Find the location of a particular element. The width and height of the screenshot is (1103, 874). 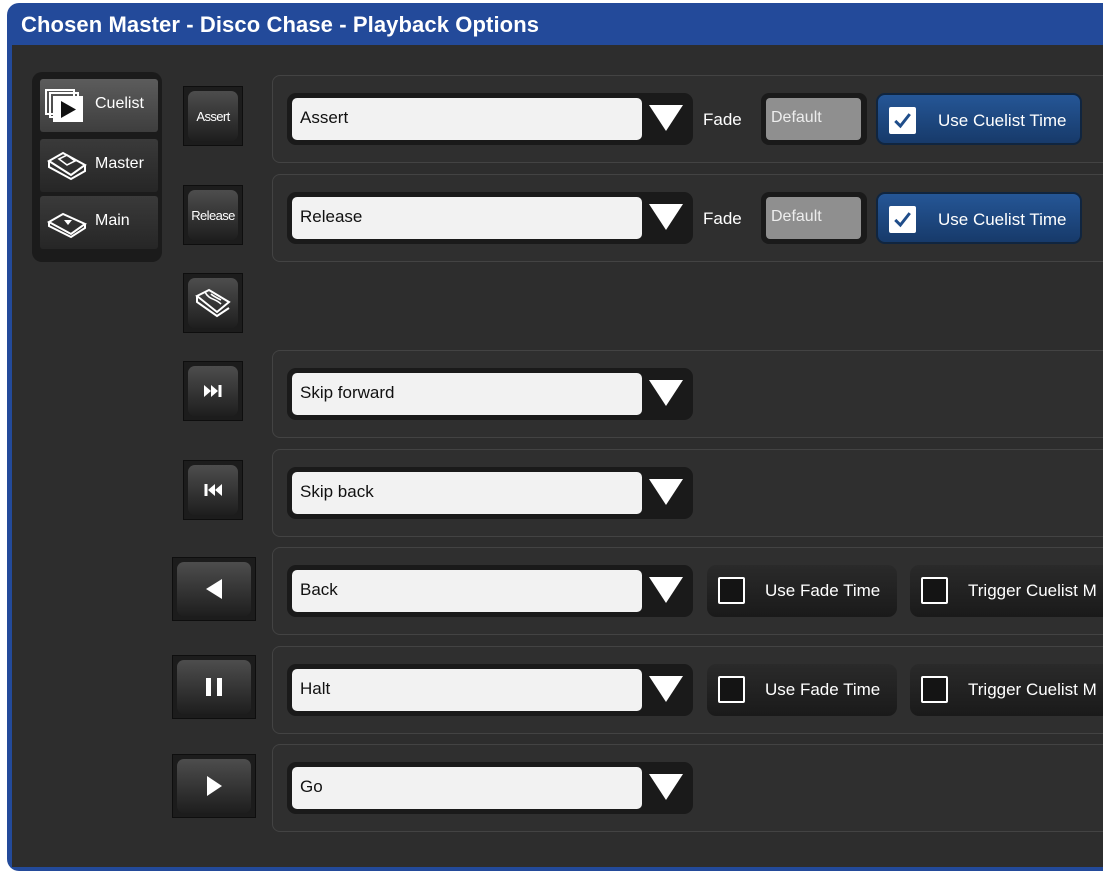

assert-use-cuelist-time-toggle: Use Cuelist Time is located at coordinates (979, 119).